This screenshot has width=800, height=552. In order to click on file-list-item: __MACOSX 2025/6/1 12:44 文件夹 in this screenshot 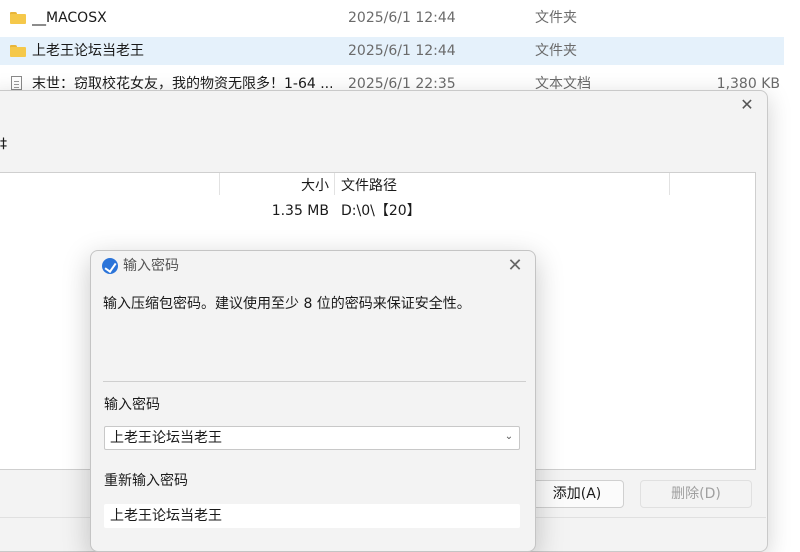, I will do `click(392, 18)`.